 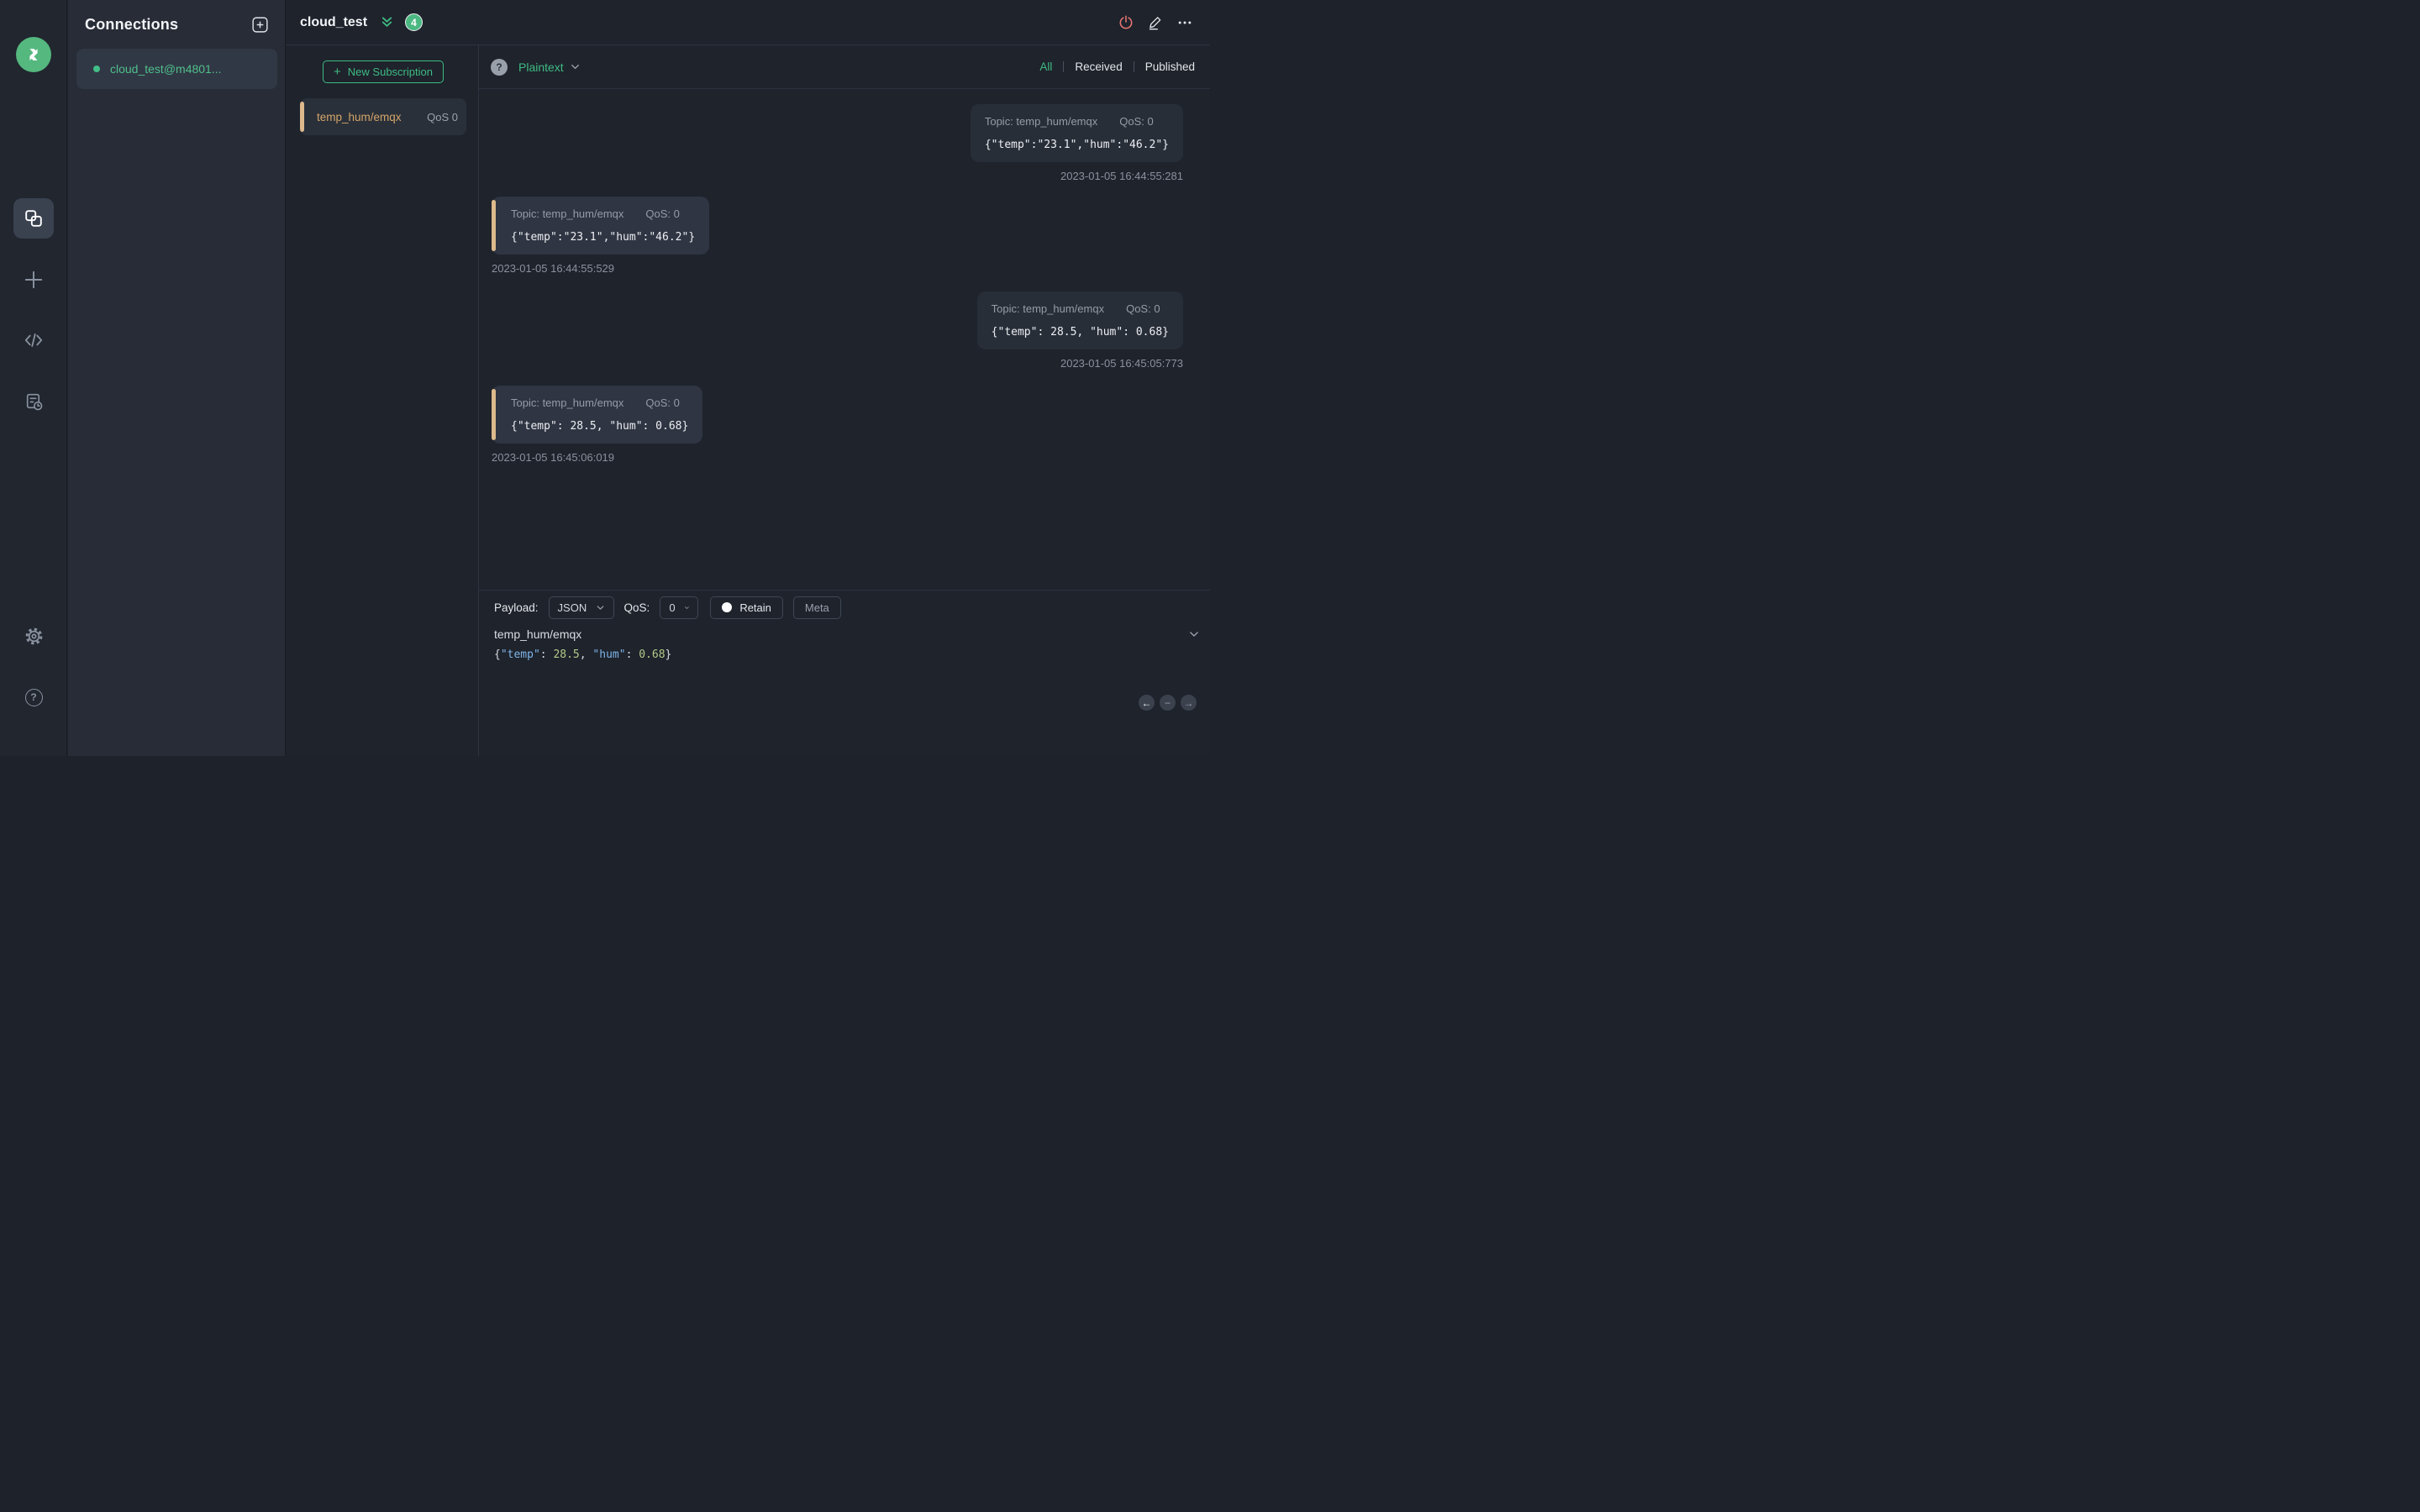 I want to click on code-icon, so click(x=34, y=340).